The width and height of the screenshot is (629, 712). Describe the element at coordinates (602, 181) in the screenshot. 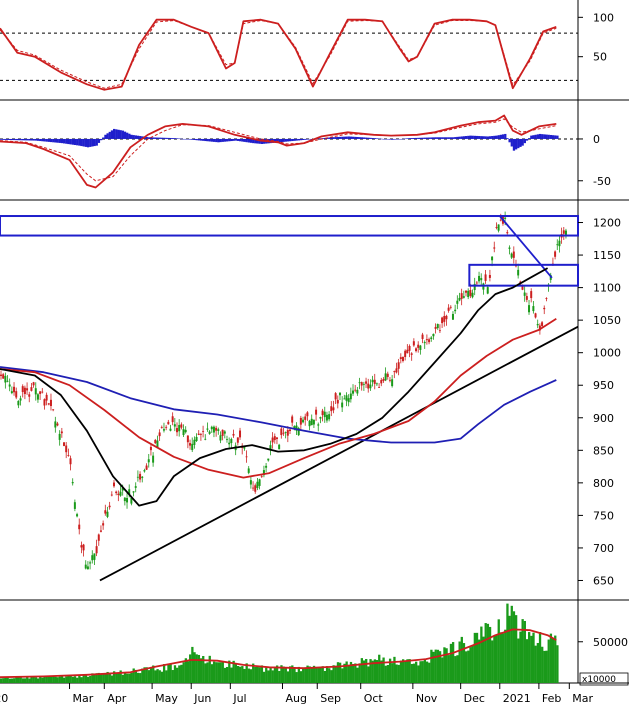

I see `macd-tick-label: -50` at that location.